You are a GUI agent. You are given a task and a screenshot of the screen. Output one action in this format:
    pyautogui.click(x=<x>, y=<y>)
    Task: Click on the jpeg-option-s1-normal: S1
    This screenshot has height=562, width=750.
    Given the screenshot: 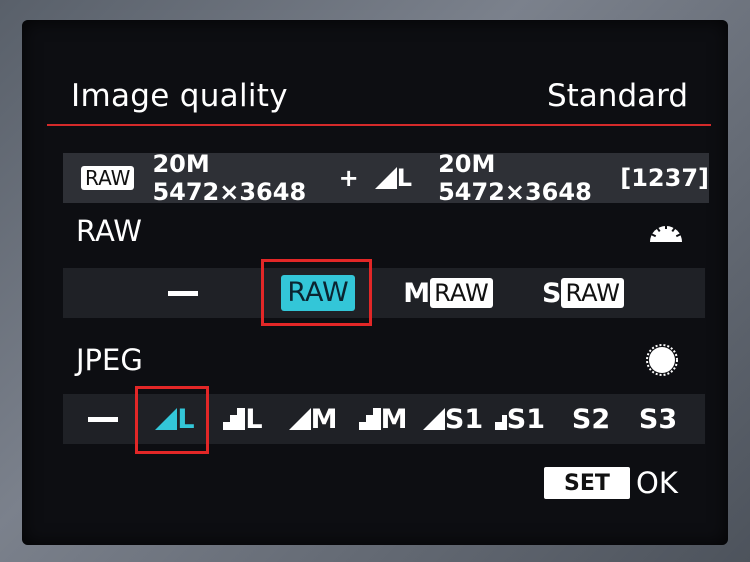 What is the action you would take?
    pyautogui.click(x=520, y=419)
    